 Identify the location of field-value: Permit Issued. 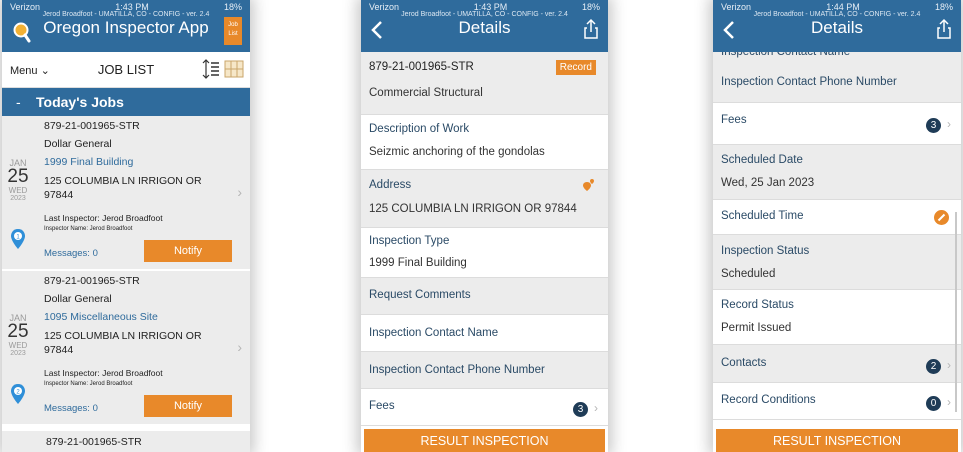
(756, 328).